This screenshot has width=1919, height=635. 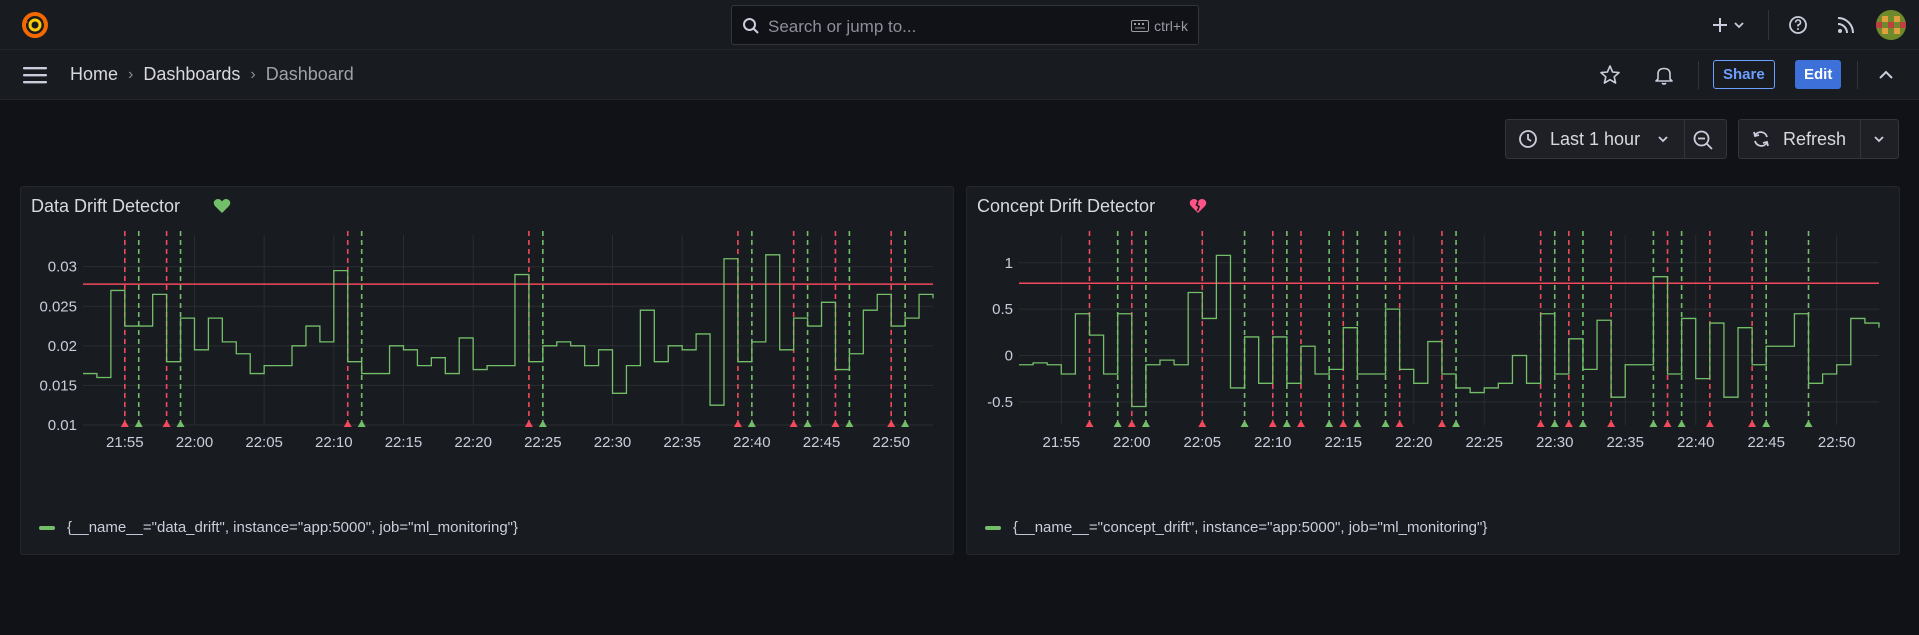 I want to click on share-button: Share, so click(x=1744, y=74).